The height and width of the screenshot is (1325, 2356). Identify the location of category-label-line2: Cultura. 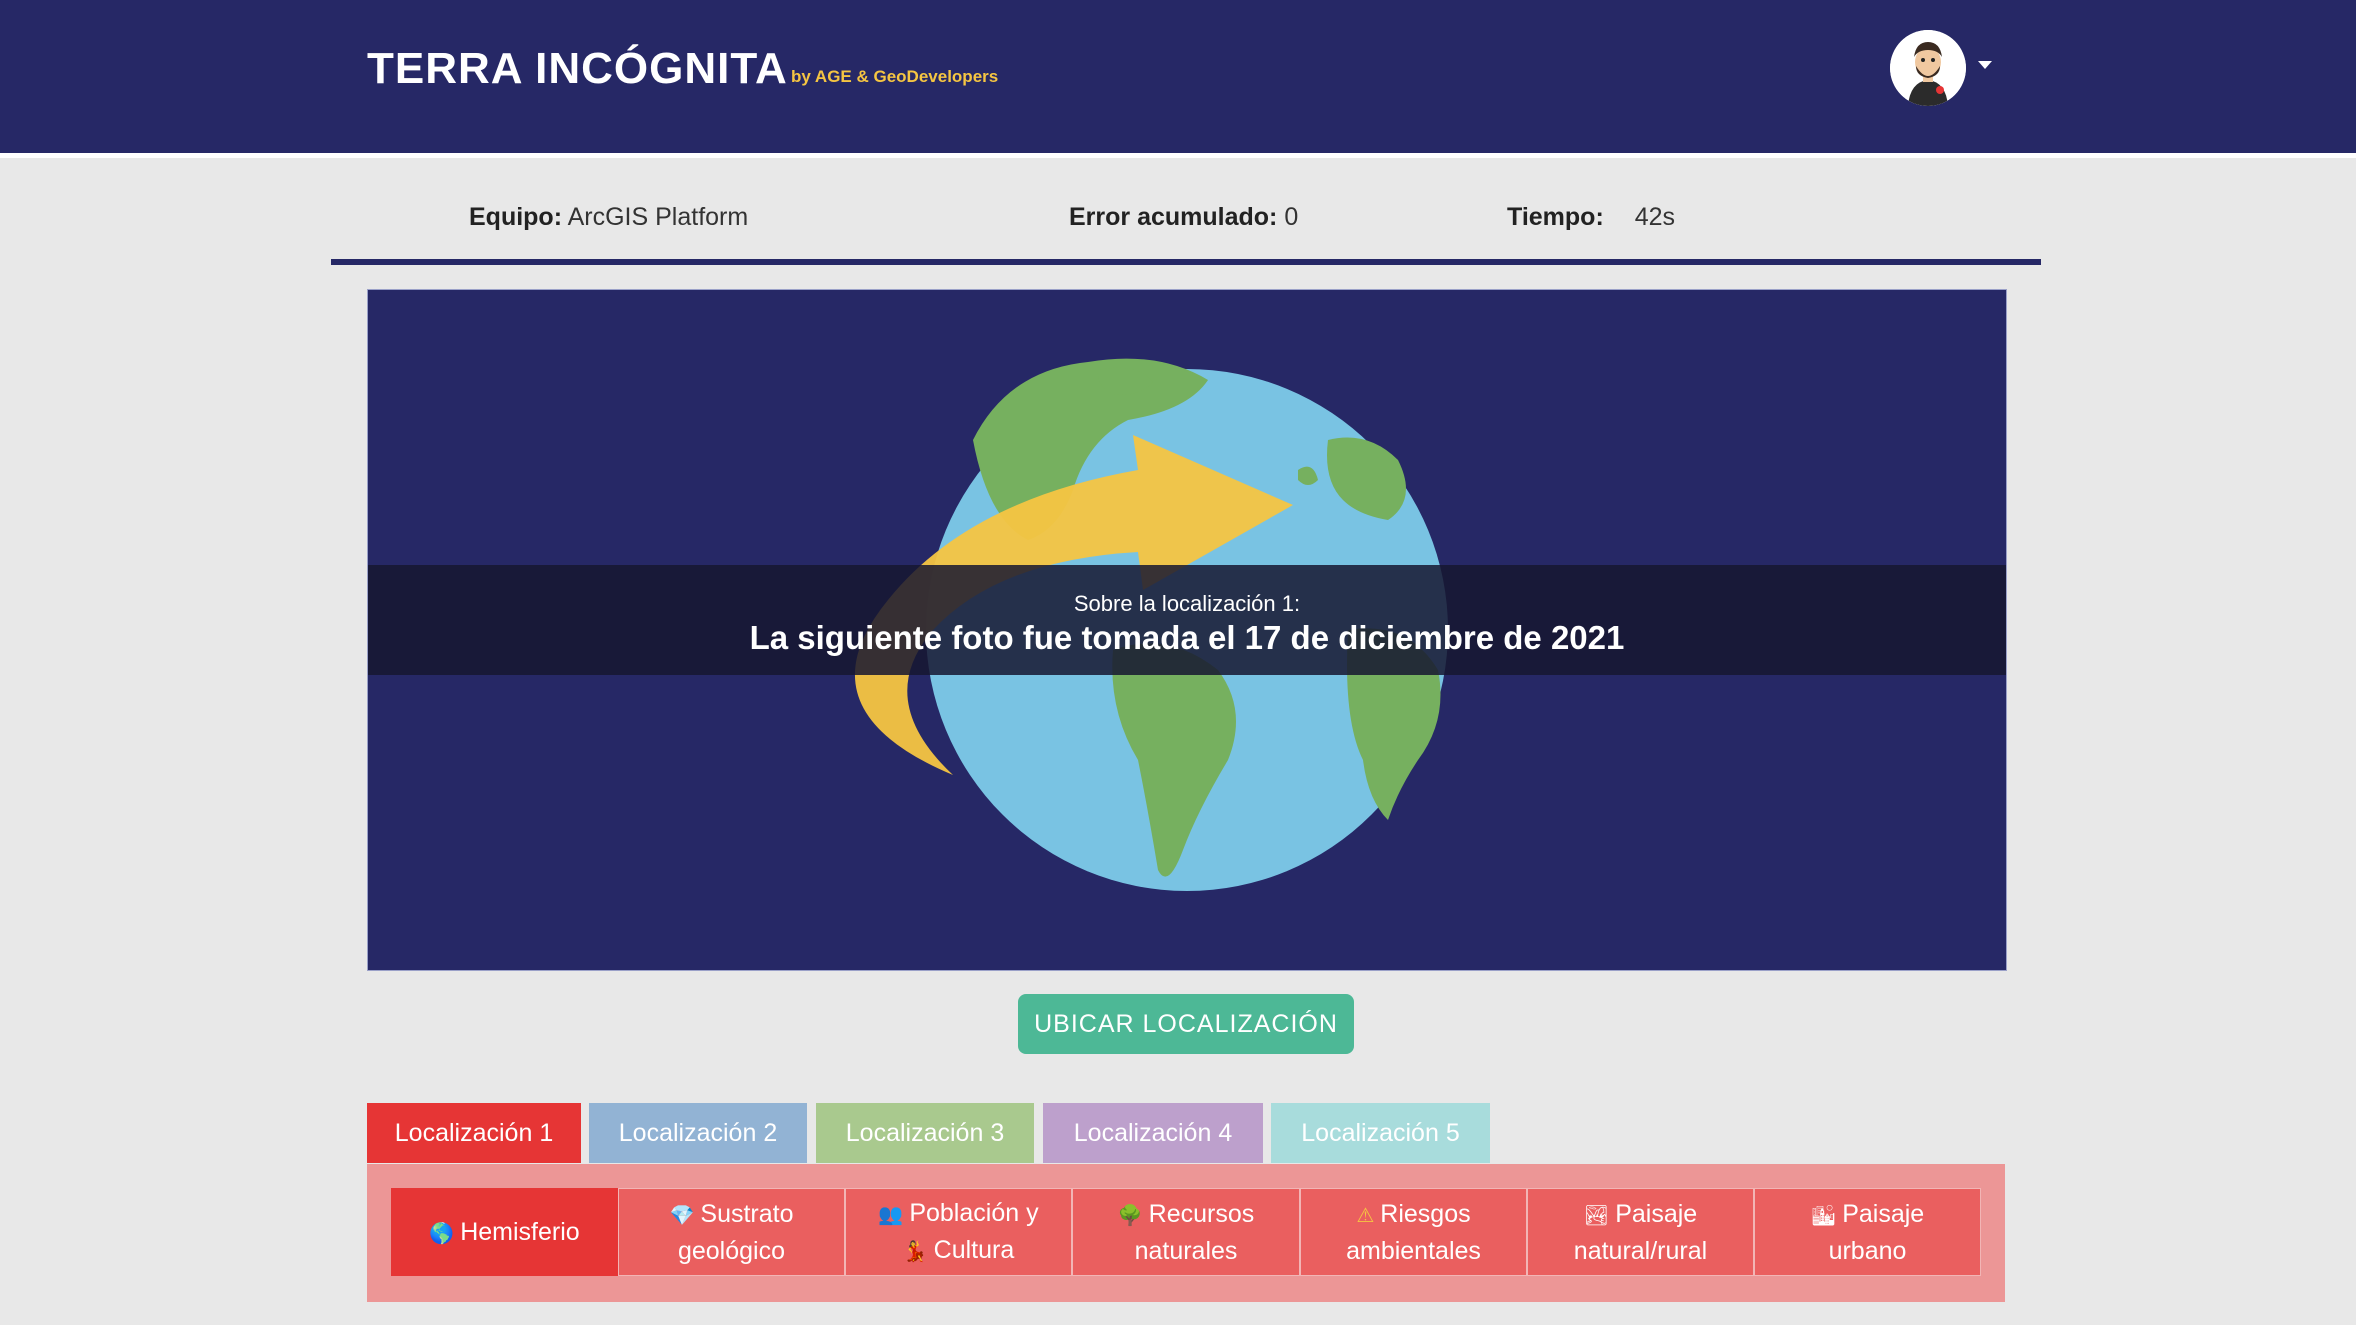
(974, 1250).